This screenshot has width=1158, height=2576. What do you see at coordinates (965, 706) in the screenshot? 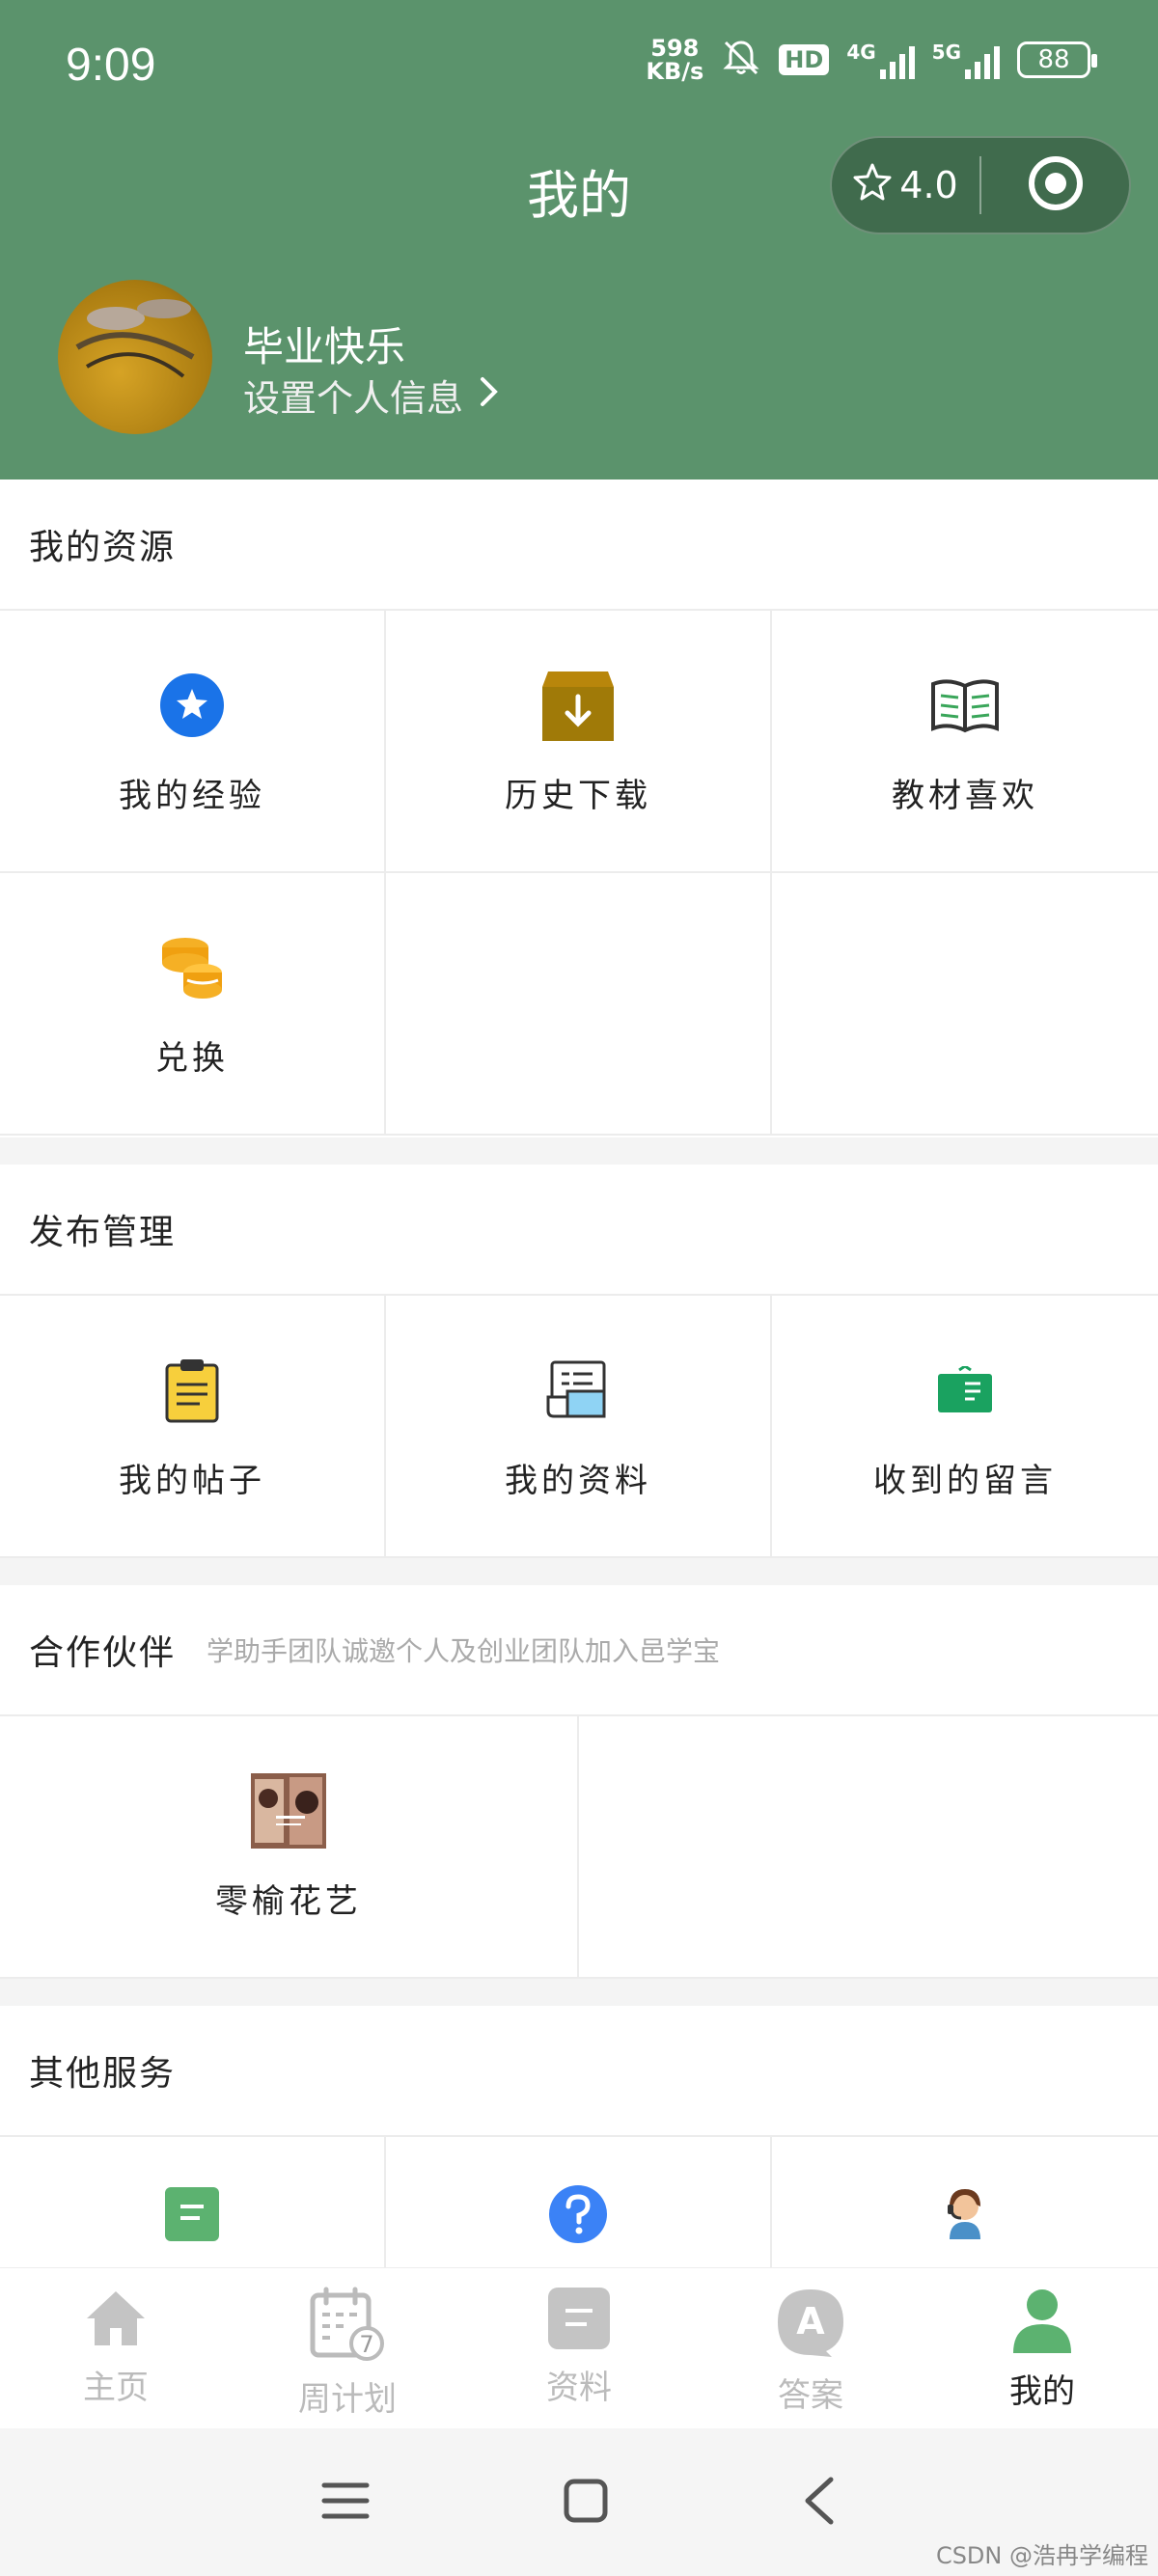
I see `open-book-icon` at bounding box center [965, 706].